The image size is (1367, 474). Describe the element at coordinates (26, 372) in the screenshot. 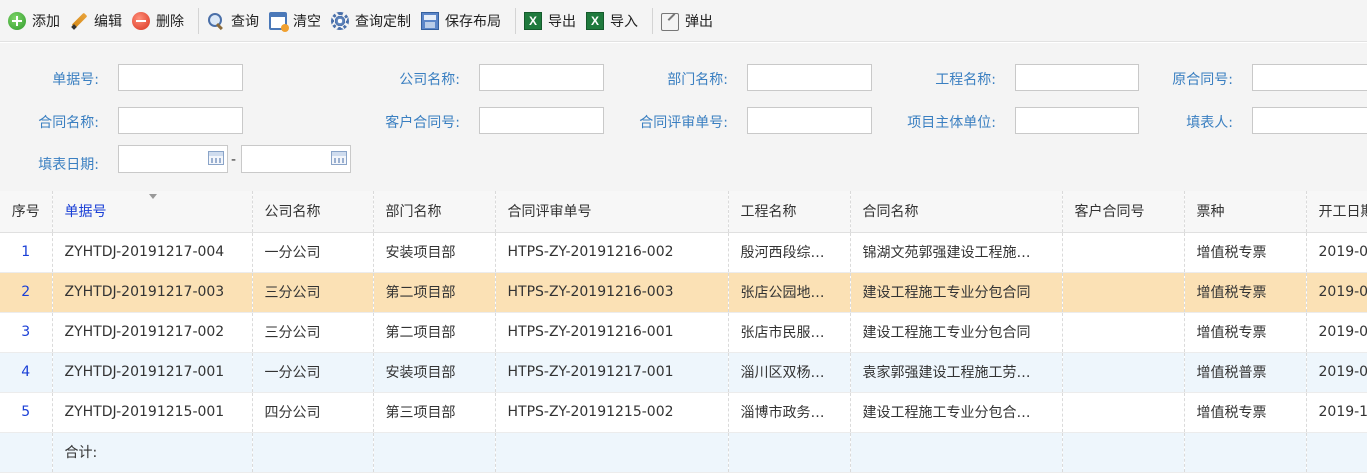

I see `cell-seq: 4` at that location.